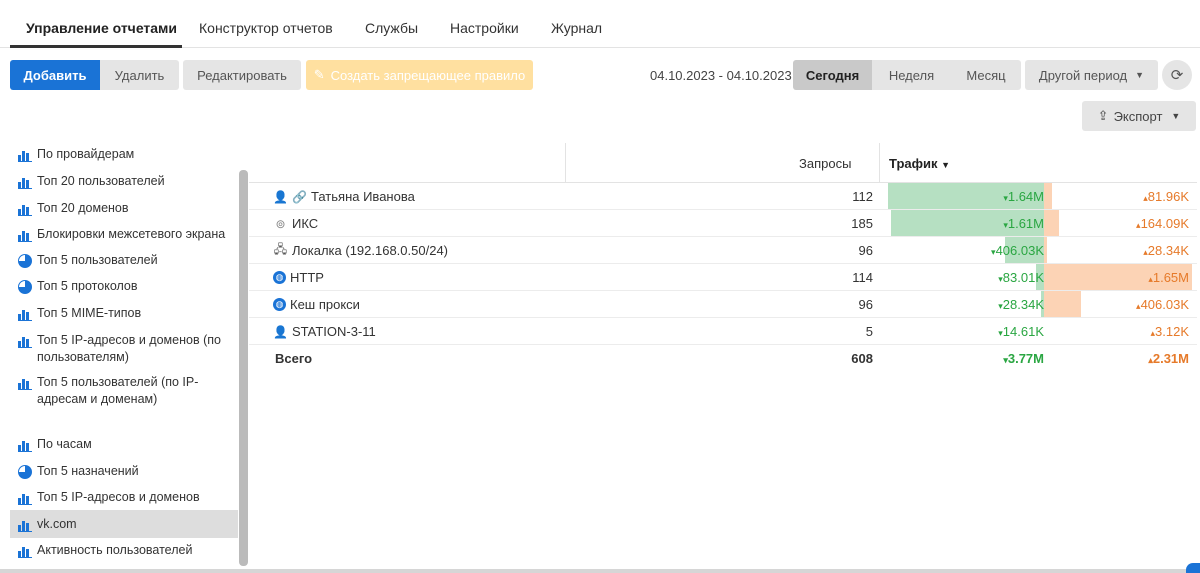  I want to click on table-row: ⊚ ИКС 185 ▾1.61M ▴164.09K, so click(723, 223).